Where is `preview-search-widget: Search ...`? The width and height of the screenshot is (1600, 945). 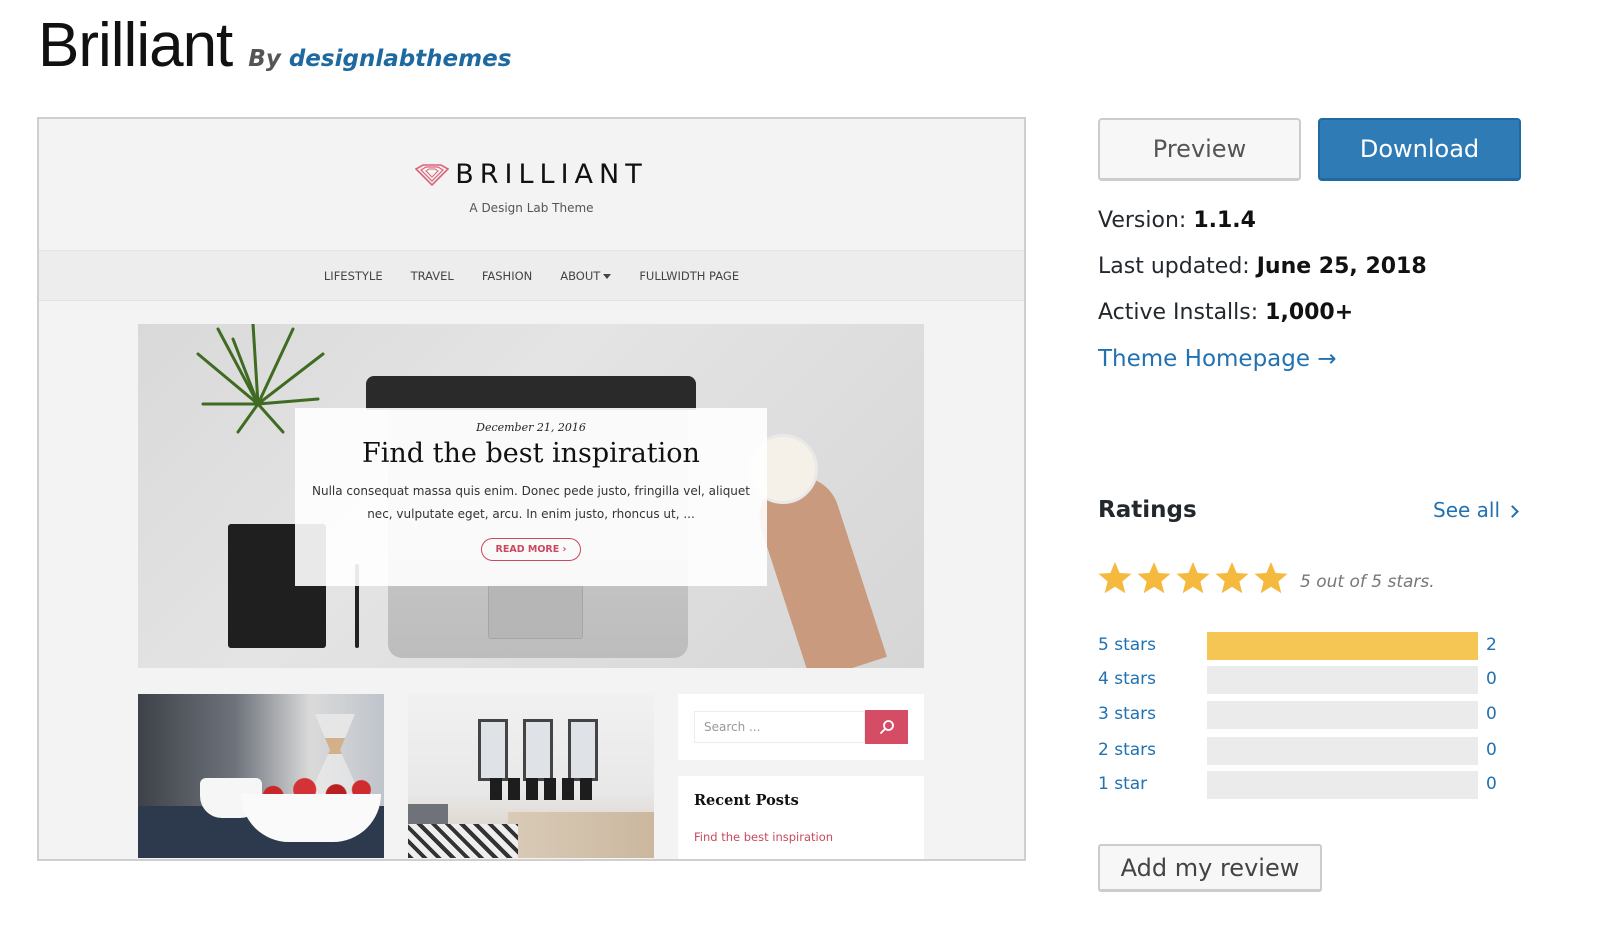 preview-search-widget: Search ... is located at coordinates (801, 727).